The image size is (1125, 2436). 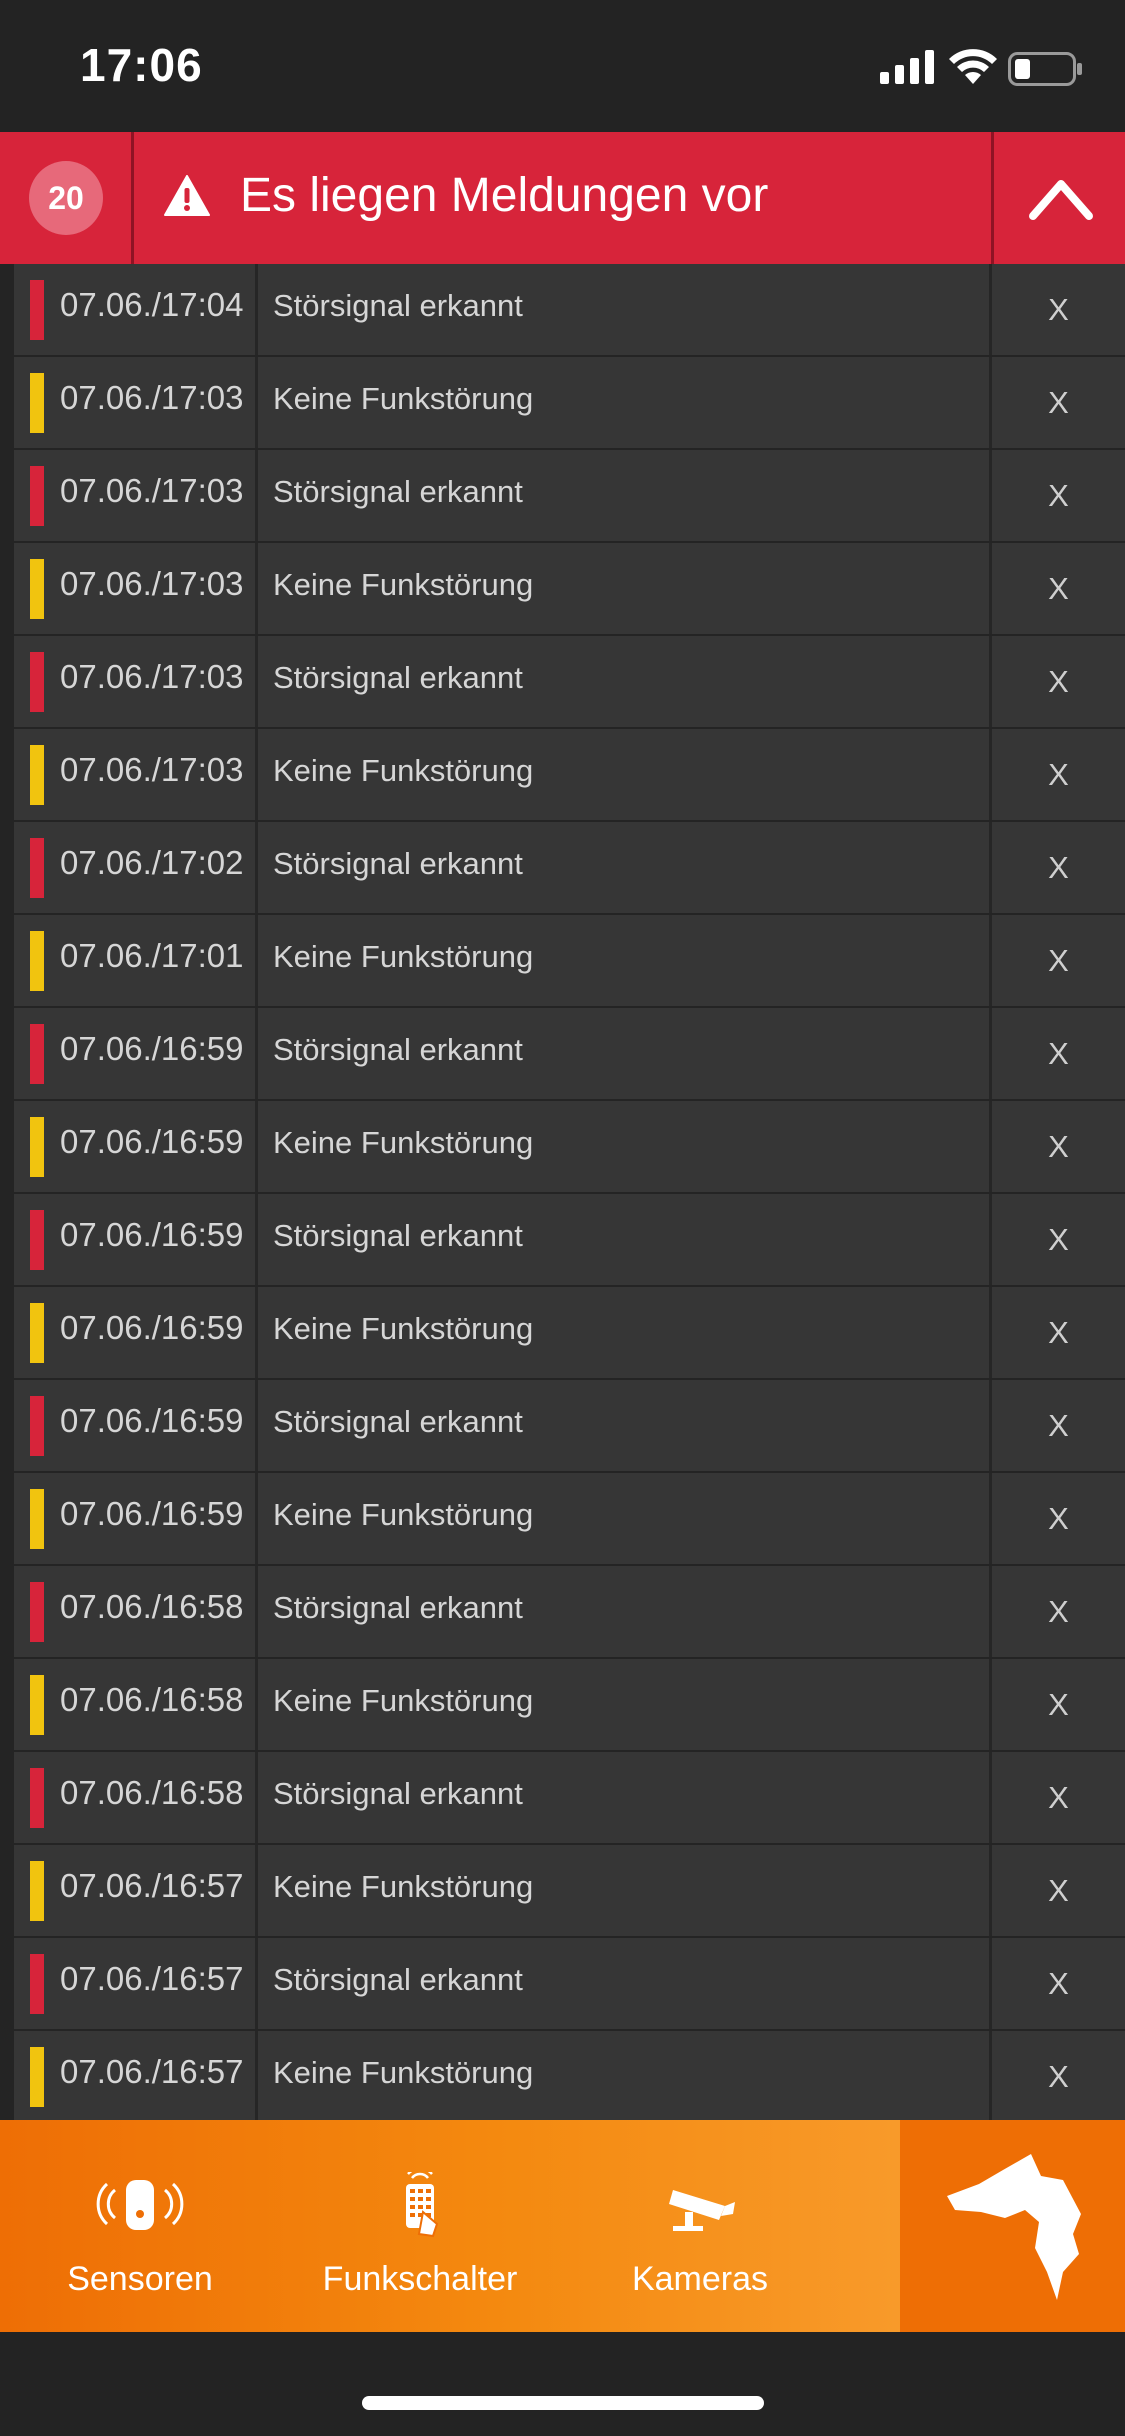 I want to click on tab-sensoren: Sensoren, so click(x=140, y=2226).